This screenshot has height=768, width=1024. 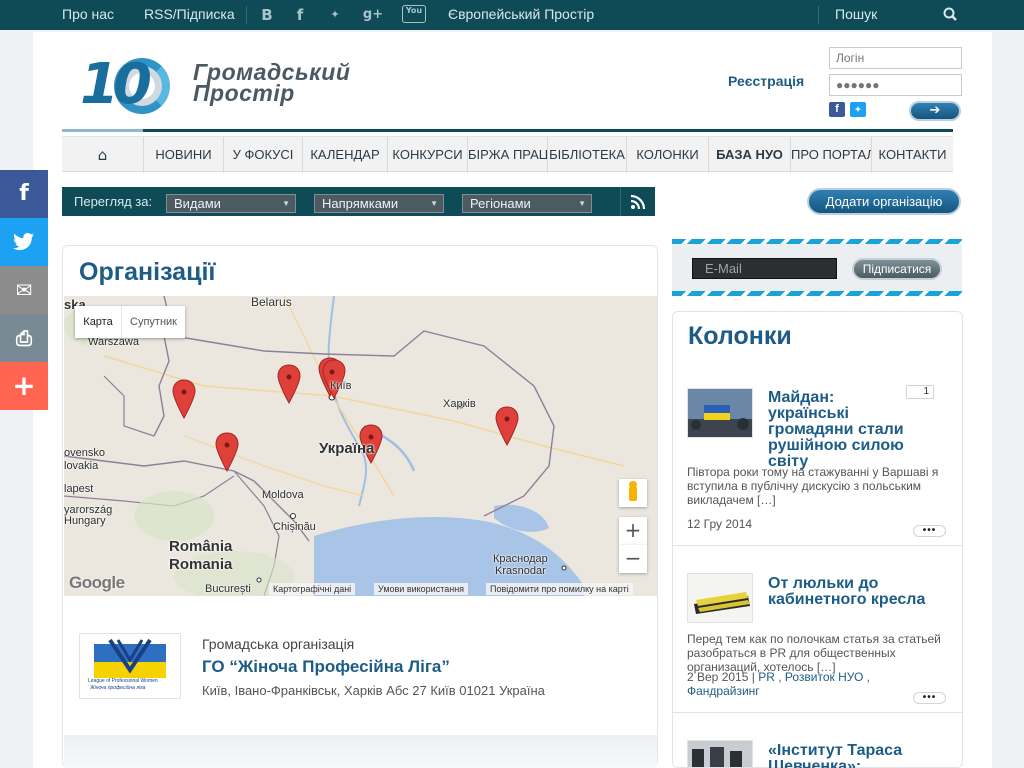 I want to click on map-label: Romania, so click(x=201, y=564).